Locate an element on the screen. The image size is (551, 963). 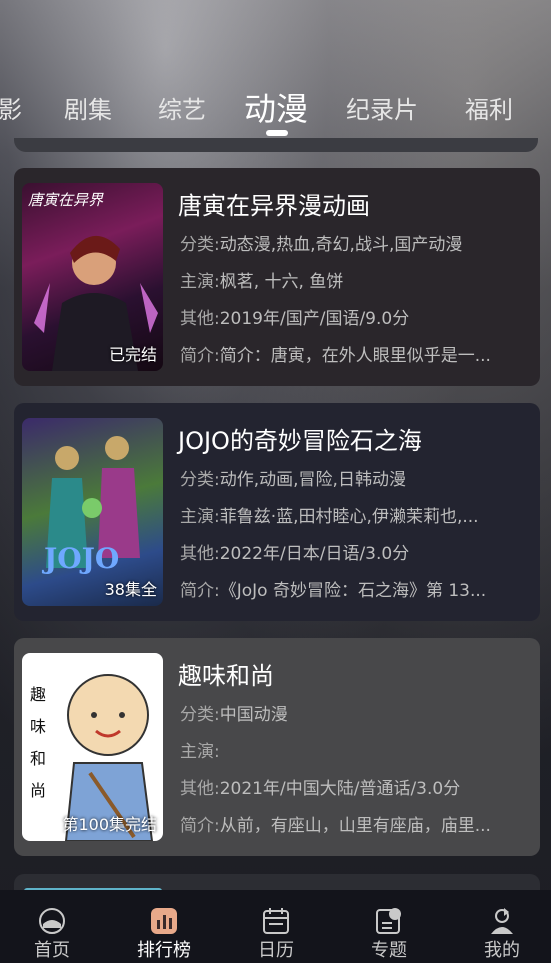
ranking-icon is located at coordinates (164, 921).